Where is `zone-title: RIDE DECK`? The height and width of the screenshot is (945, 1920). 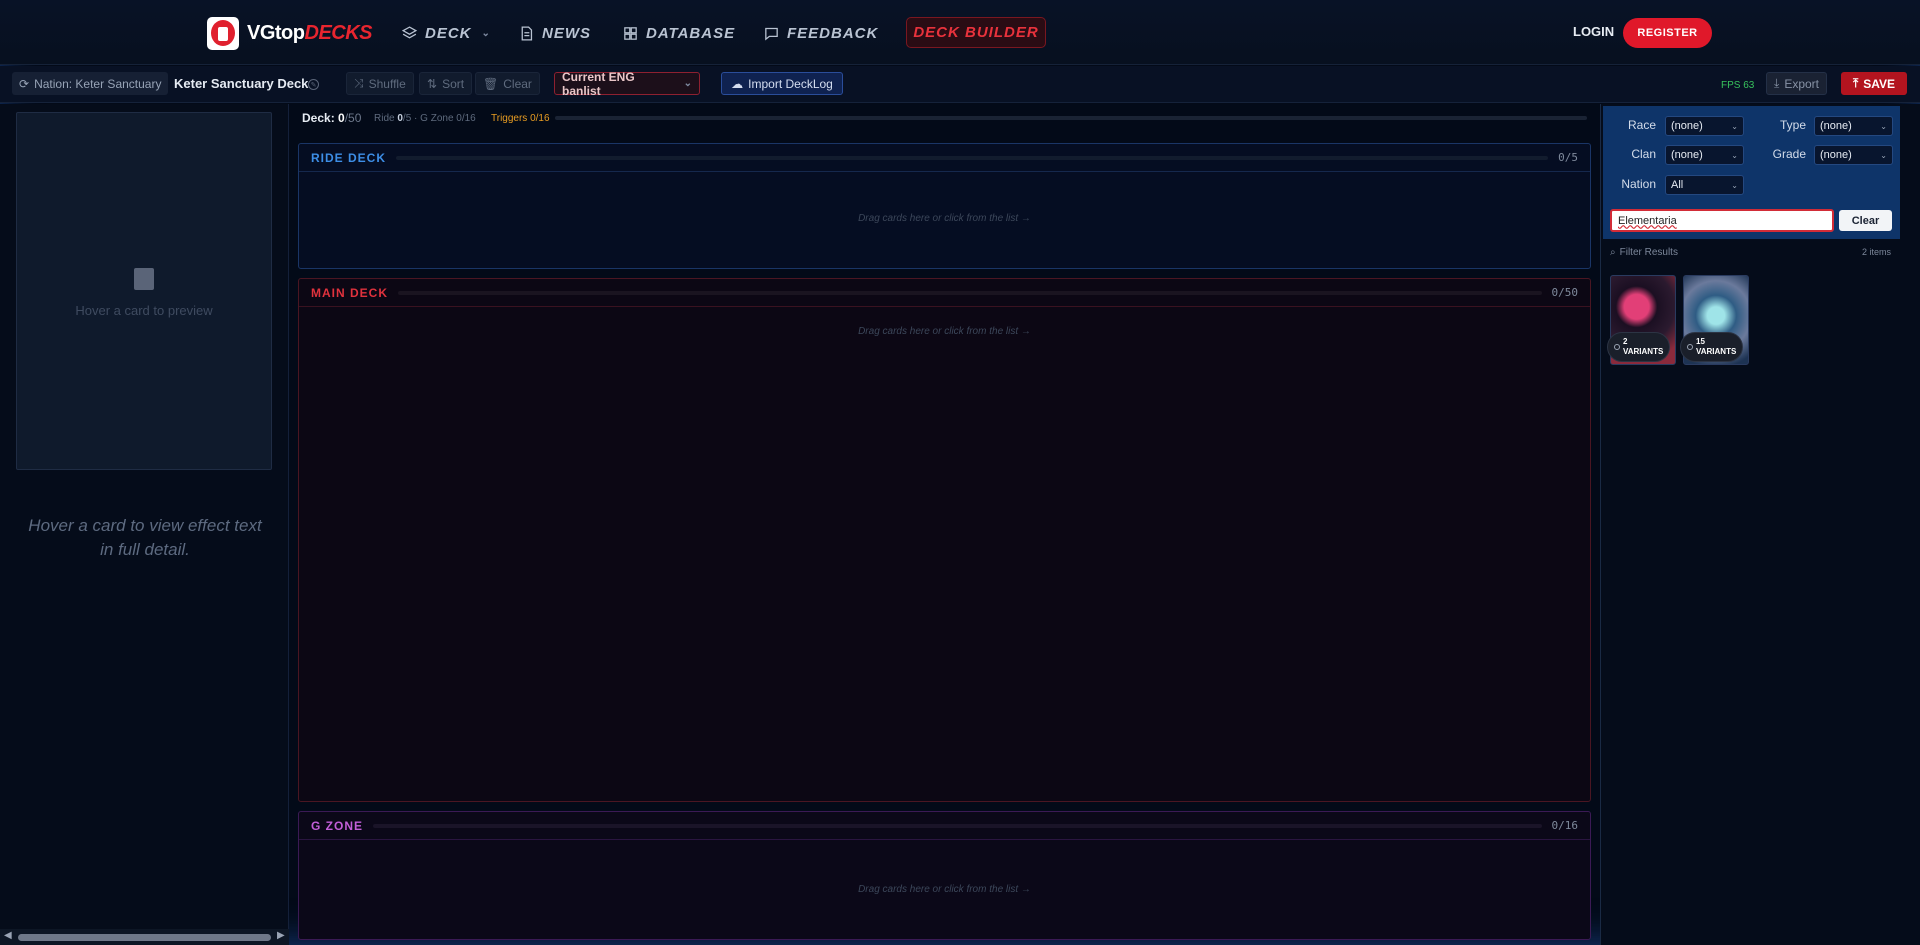 zone-title: RIDE DECK is located at coordinates (349, 157).